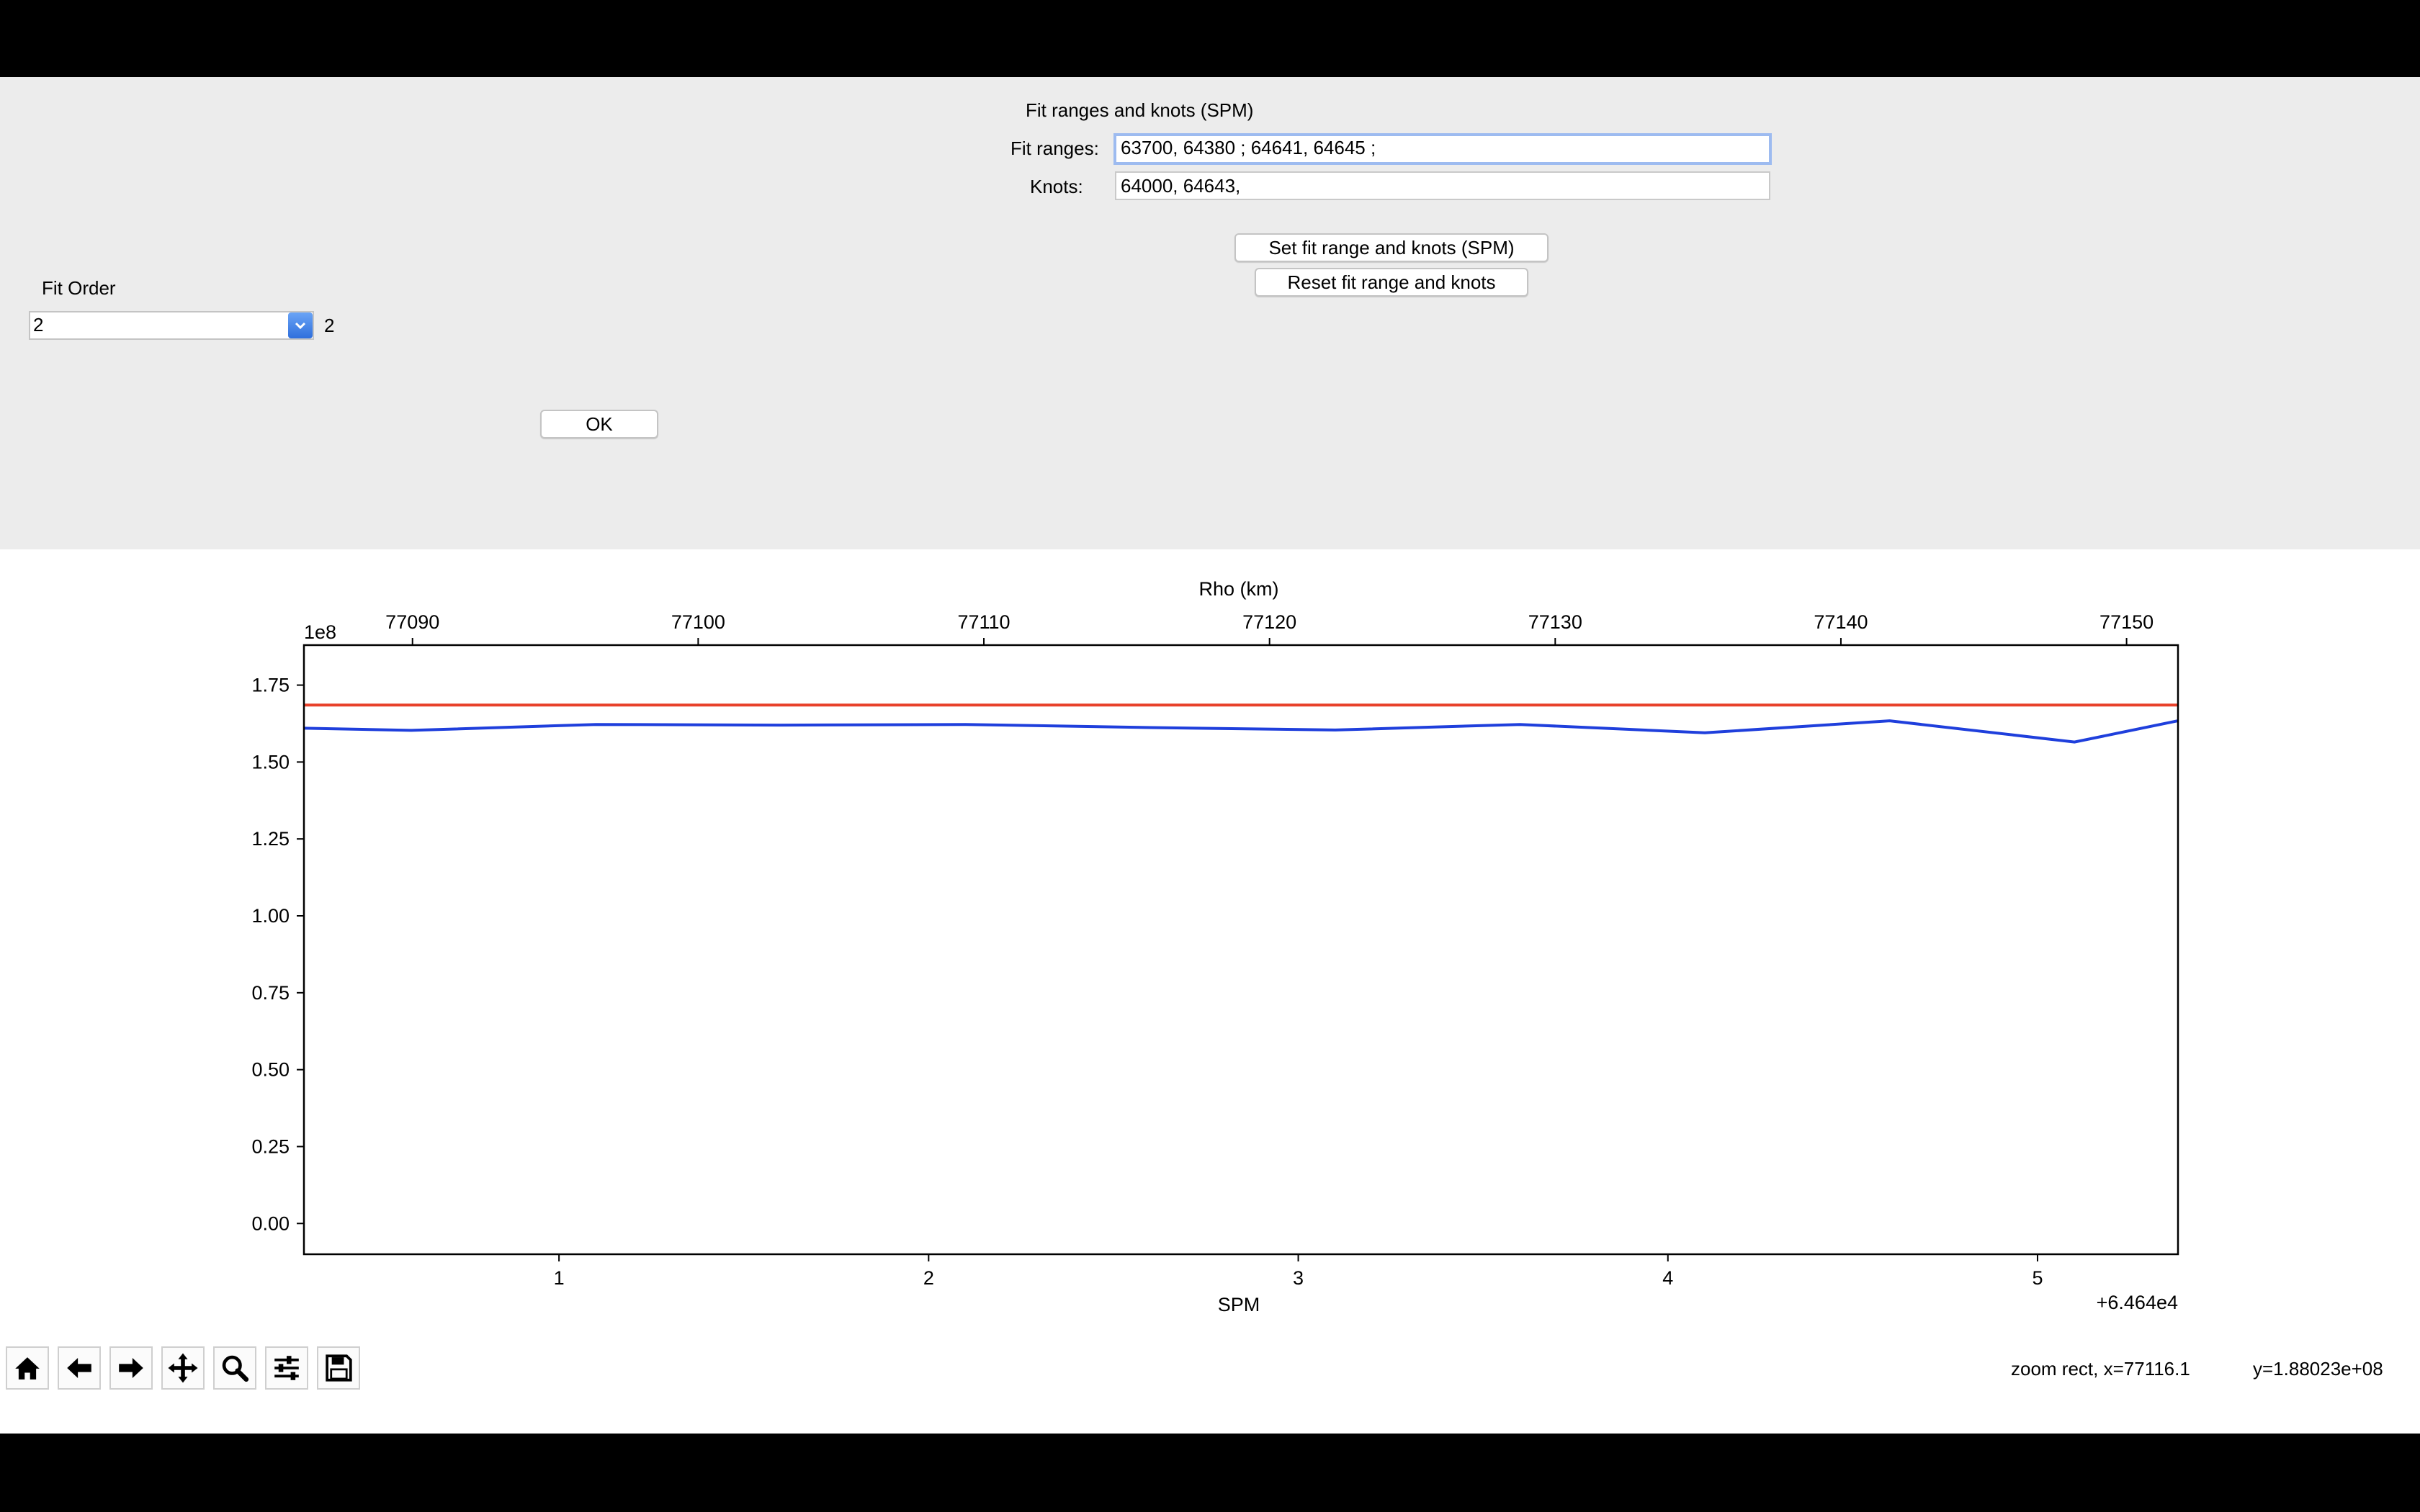  Describe the element at coordinates (270, 762) in the screenshot. I see `y-tick-label: 1.50` at that location.